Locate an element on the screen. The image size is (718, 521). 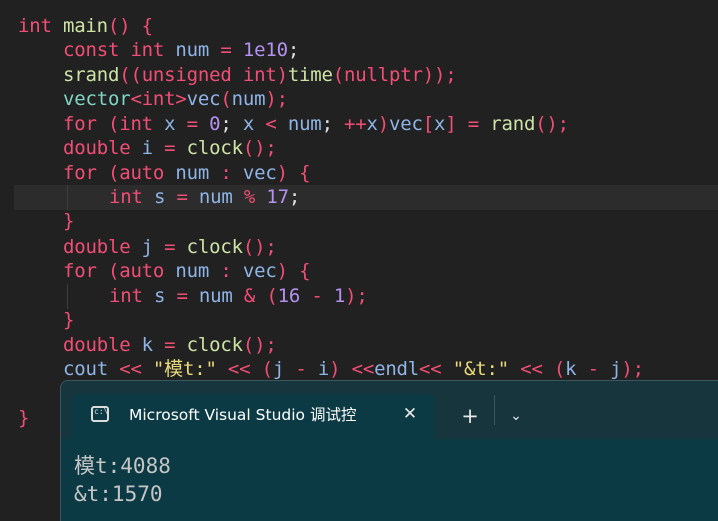
terminal-output-line: &t:1570 is located at coordinates (118, 494).